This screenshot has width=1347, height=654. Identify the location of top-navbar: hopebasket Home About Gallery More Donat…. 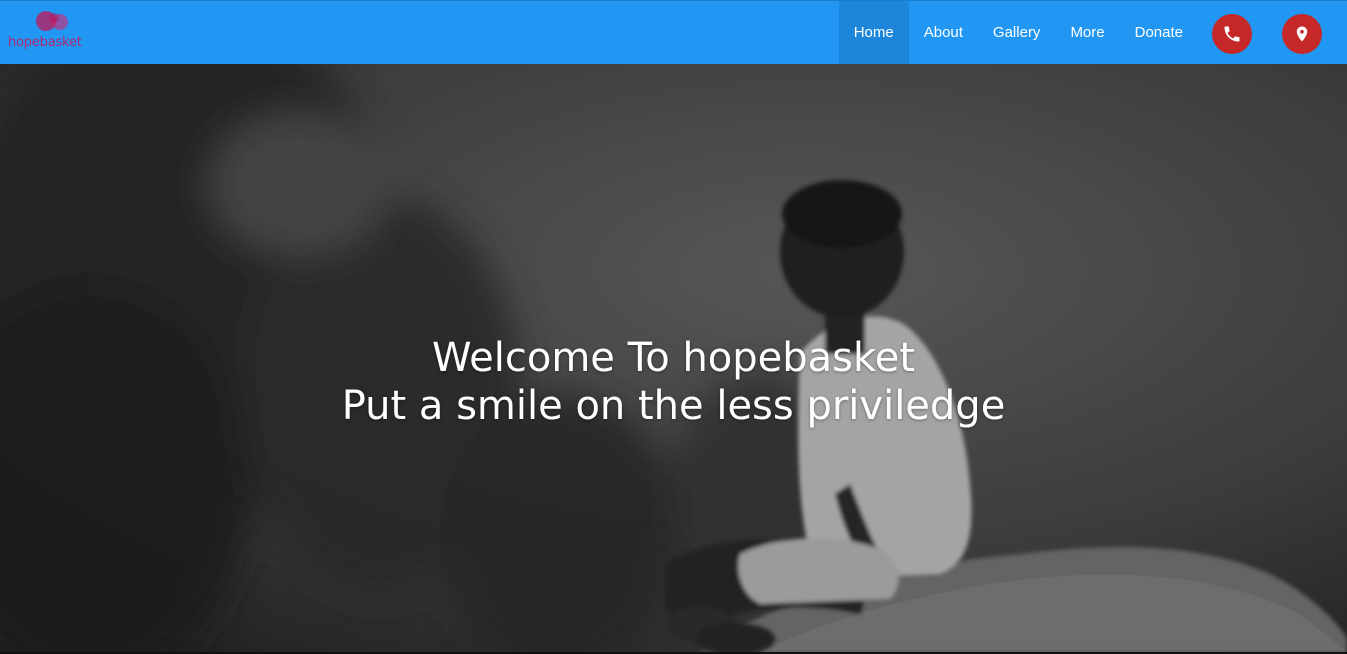
(673, 32).